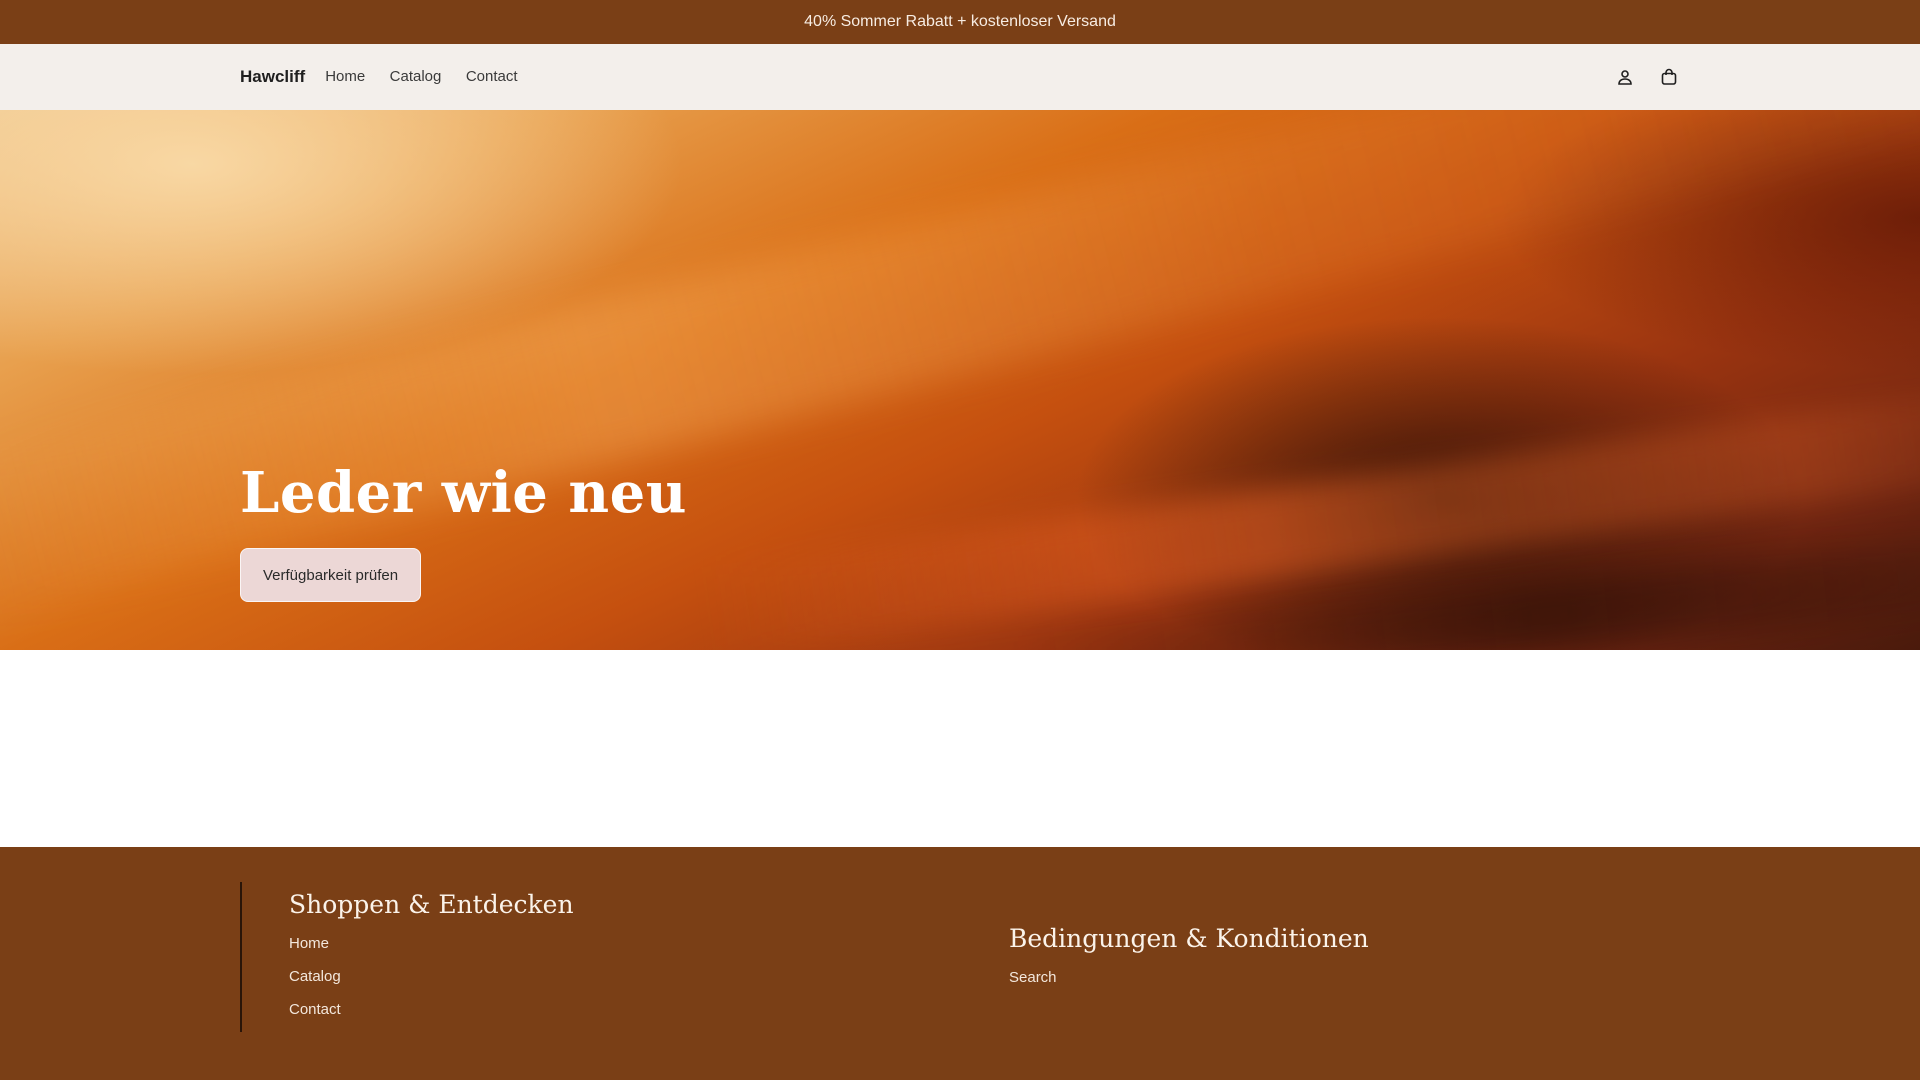 This screenshot has height=1080, width=1920. Describe the element at coordinates (431, 1009) in the screenshot. I see `footer-link-contact: Contact` at that location.